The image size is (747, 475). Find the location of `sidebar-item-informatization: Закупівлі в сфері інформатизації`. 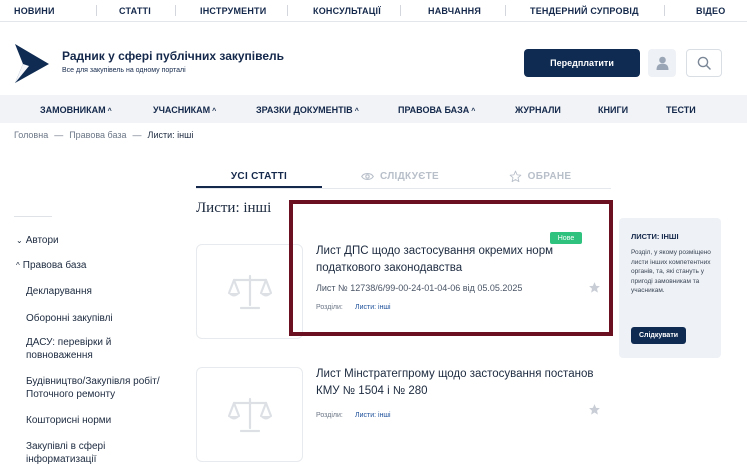

sidebar-item-informatization: Закупівлі в сфері інформатизації is located at coordinates (91, 453).